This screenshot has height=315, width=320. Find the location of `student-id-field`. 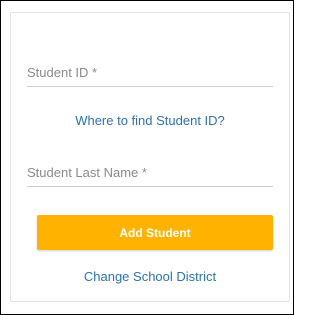

student-id-field is located at coordinates (150, 75).